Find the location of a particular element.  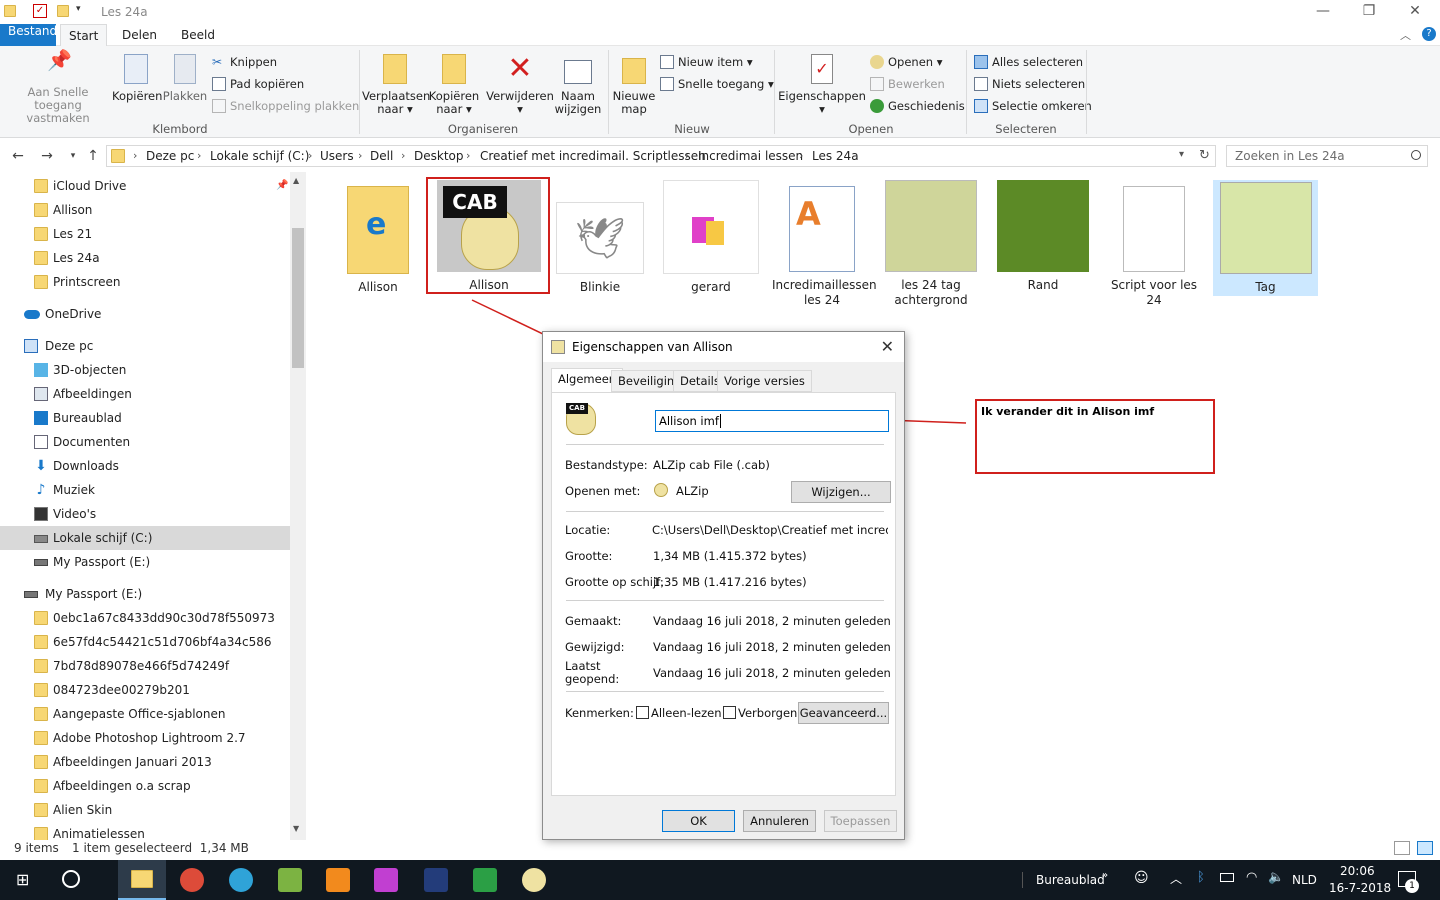

language-indicator: NLD is located at coordinates (1304, 880).